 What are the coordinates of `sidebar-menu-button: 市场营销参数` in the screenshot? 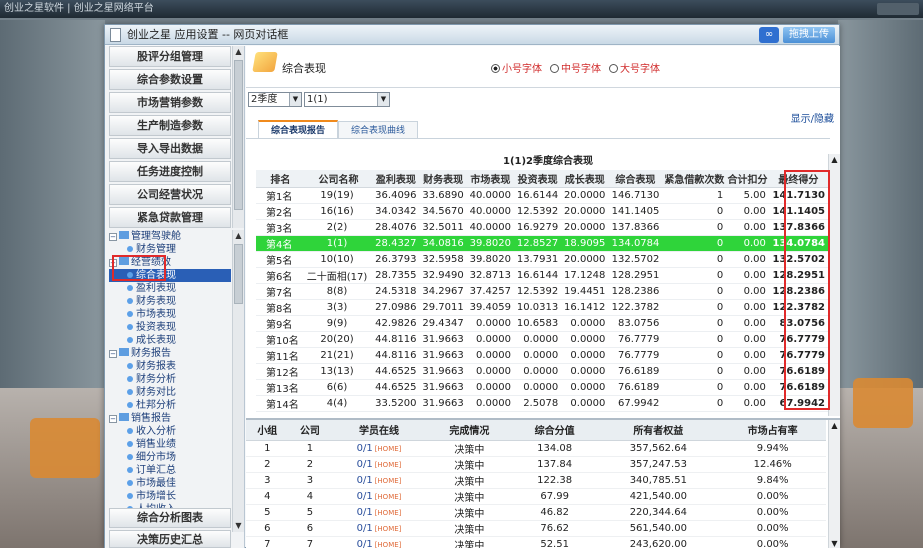 It's located at (170, 102).